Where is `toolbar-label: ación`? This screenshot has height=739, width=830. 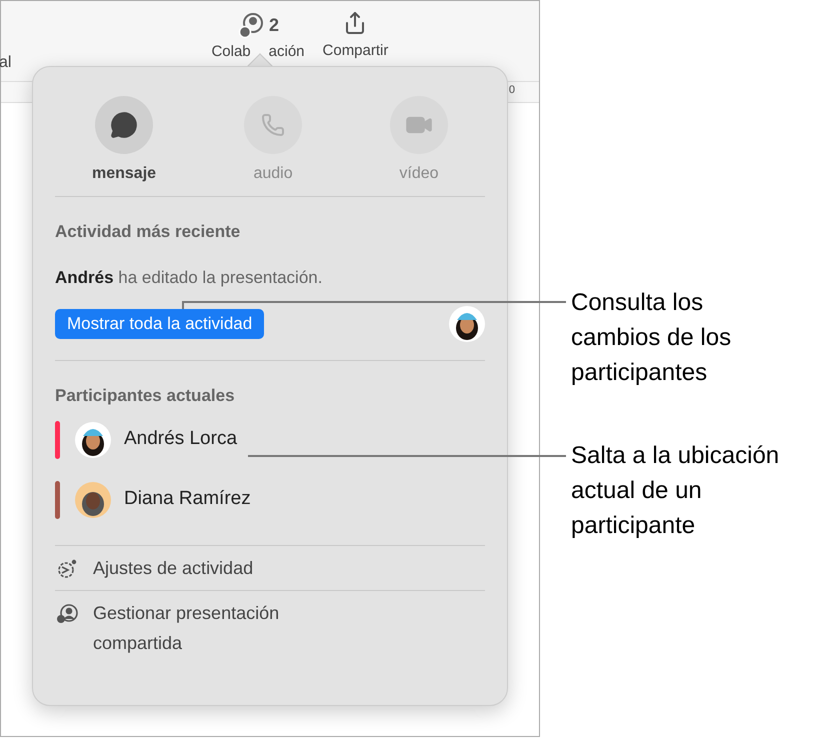 toolbar-label: ación is located at coordinates (286, 52).